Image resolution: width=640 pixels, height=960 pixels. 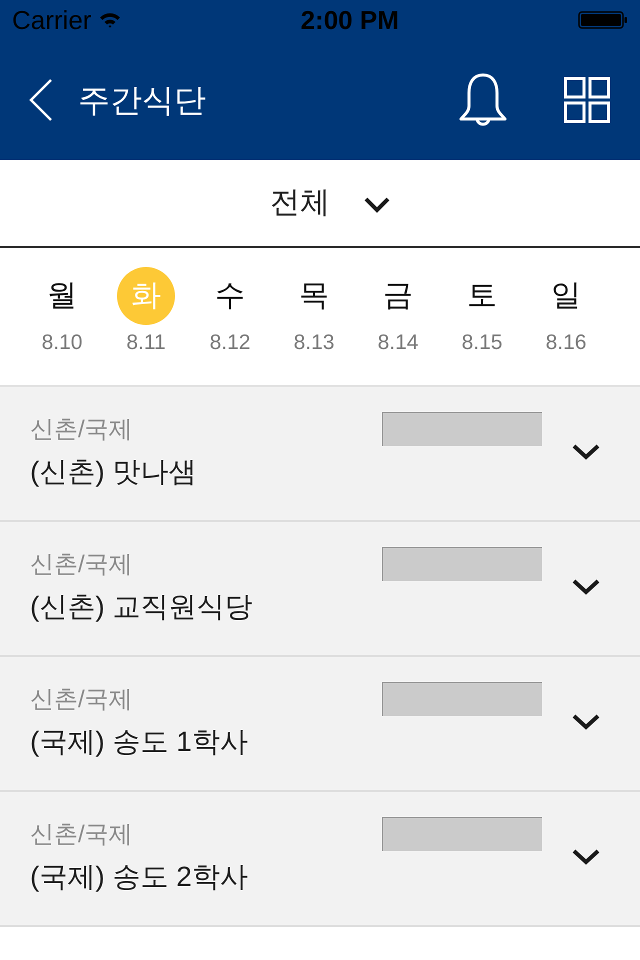 I want to click on day-tab: 금, so click(x=398, y=296).